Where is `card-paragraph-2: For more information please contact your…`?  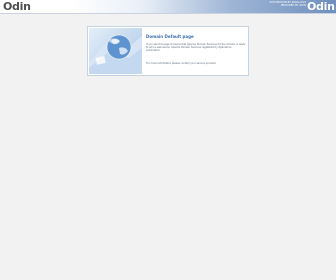 card-paragraph-2: For more information please contact your… is located at coordinates (181, 63).